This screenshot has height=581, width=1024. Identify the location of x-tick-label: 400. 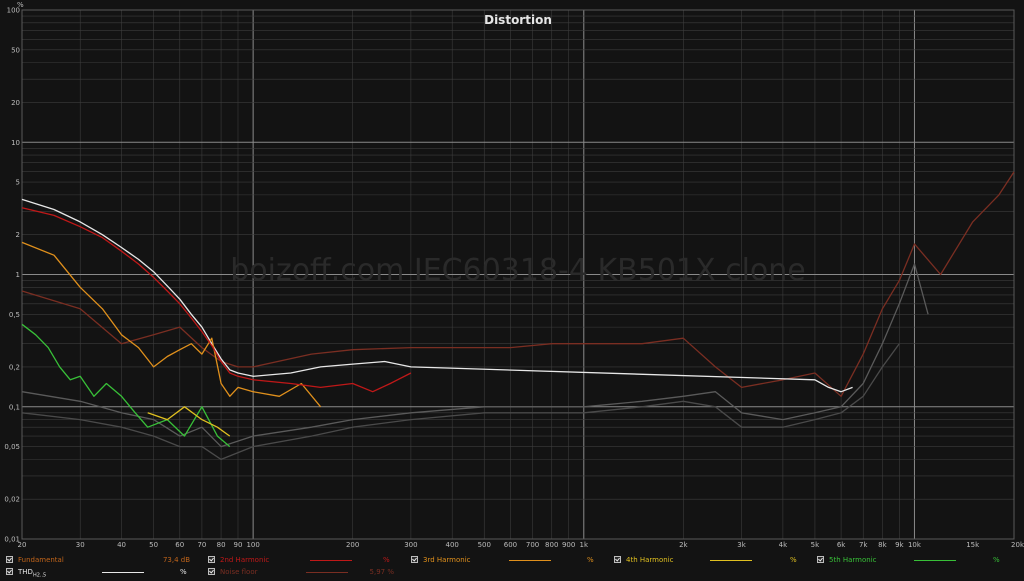
(452, 545).